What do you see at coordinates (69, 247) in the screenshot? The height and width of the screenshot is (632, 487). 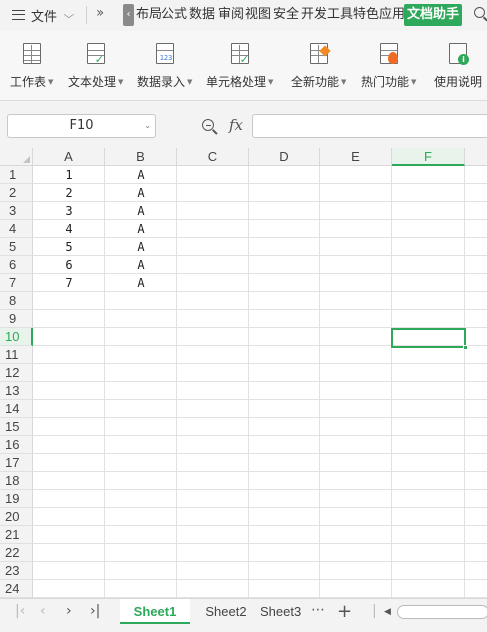 I see `cell-a5: 5` at bounding box center [69, 247].